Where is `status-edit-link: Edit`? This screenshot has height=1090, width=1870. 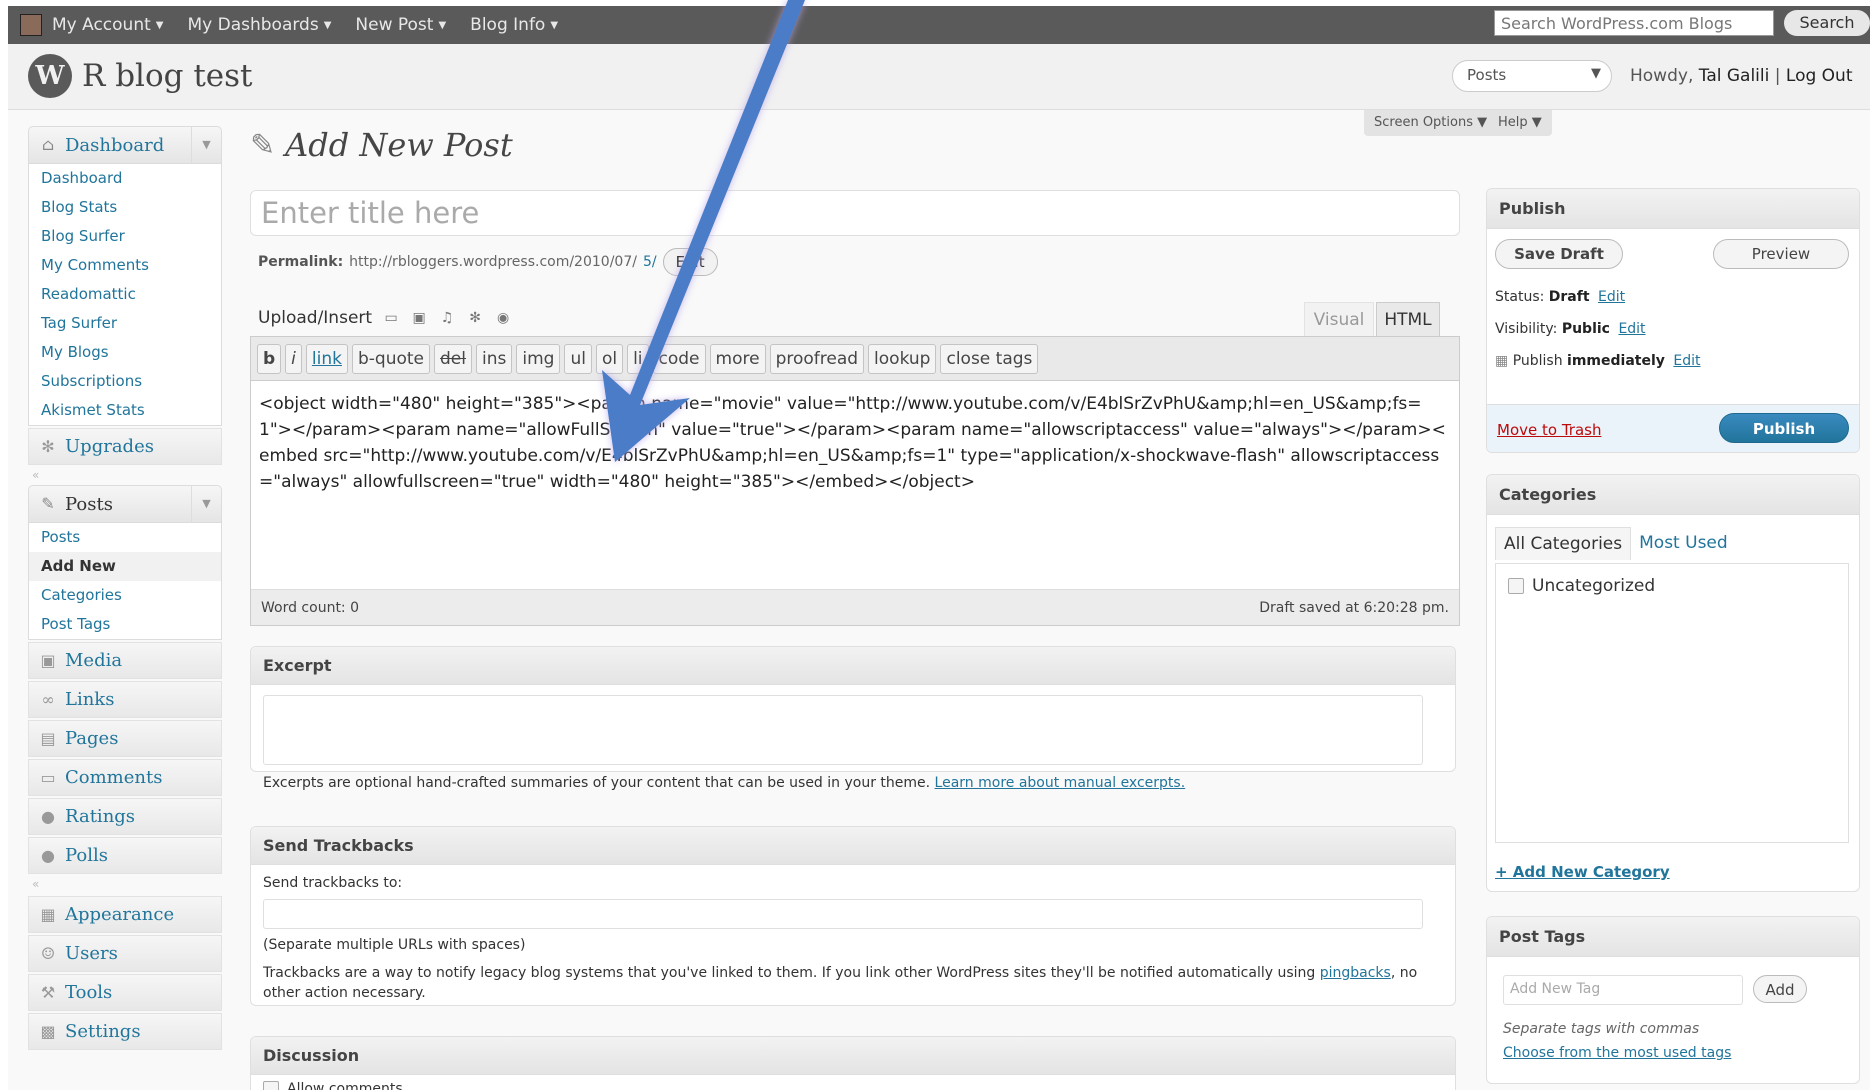 status-edit-link: Edit is located at coordinates (1611, 297).